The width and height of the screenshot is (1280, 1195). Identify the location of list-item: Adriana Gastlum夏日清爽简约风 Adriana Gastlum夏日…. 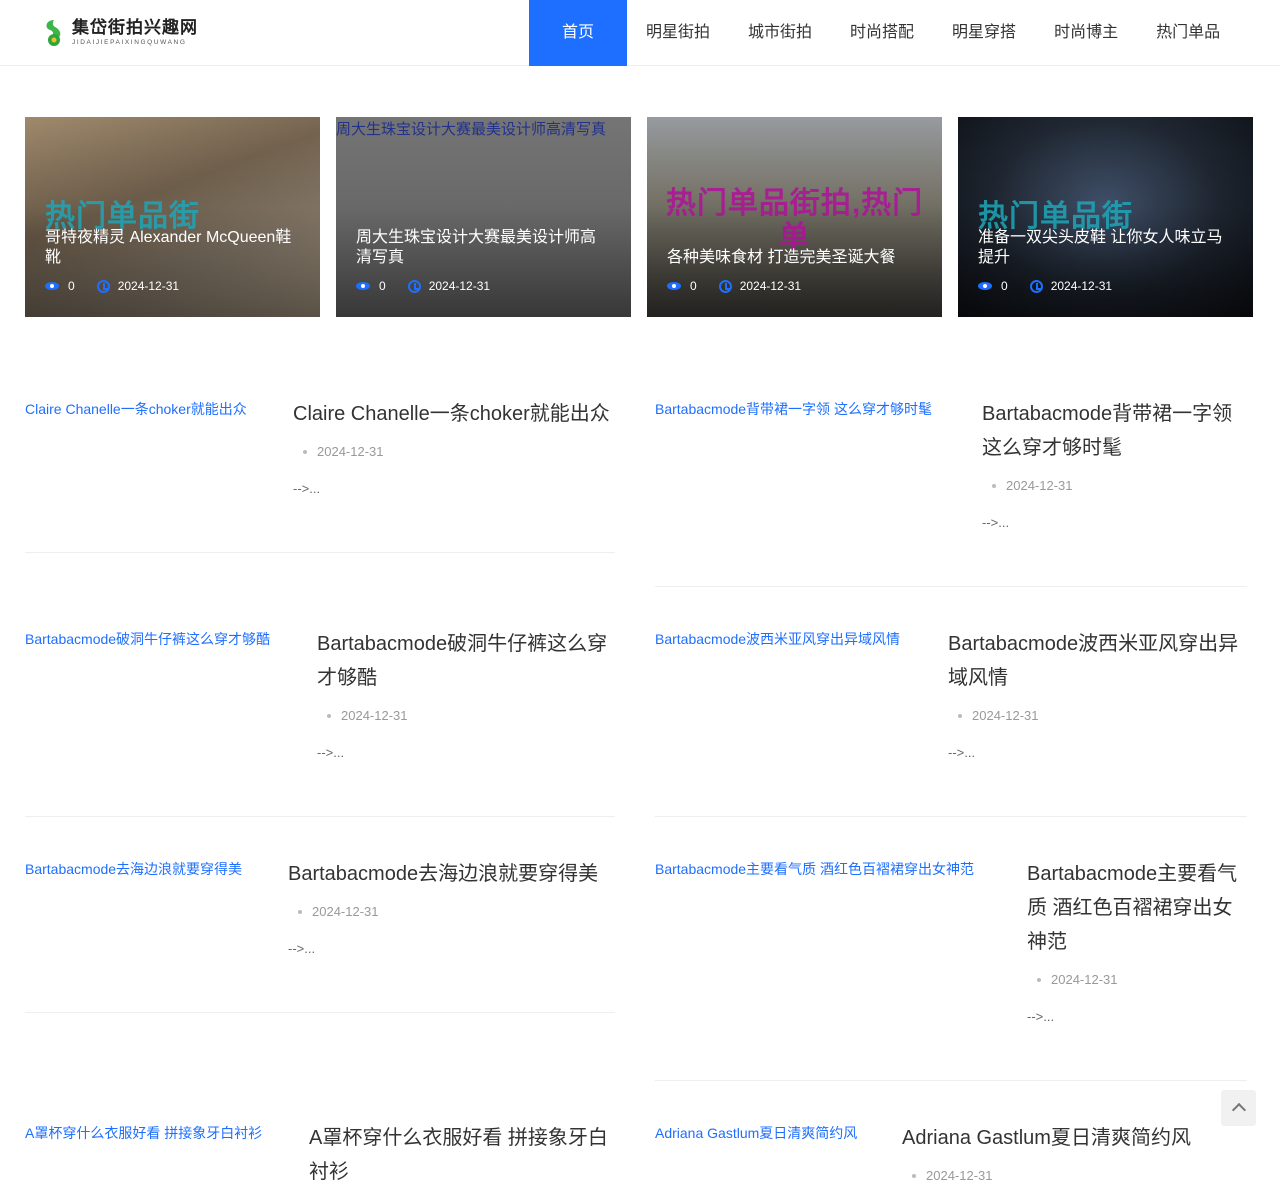
(951, 1159).